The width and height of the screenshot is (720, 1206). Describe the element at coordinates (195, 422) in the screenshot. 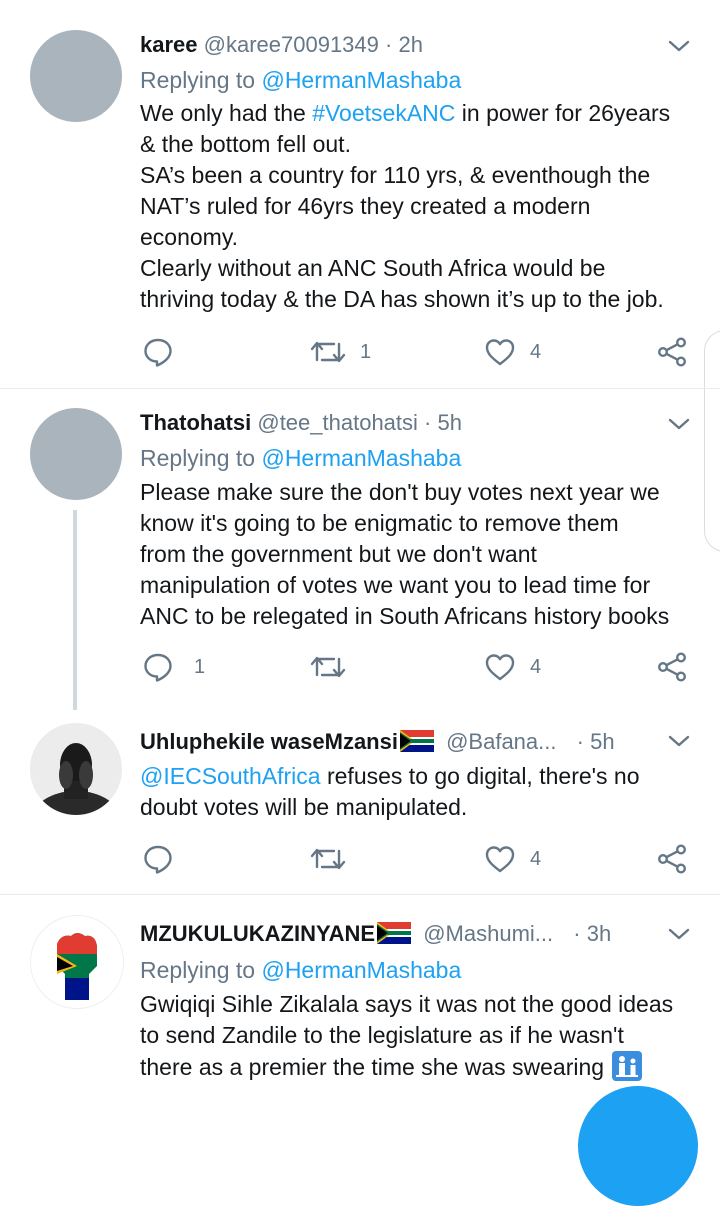

I see `display-name: Thatohatsi` at that location.